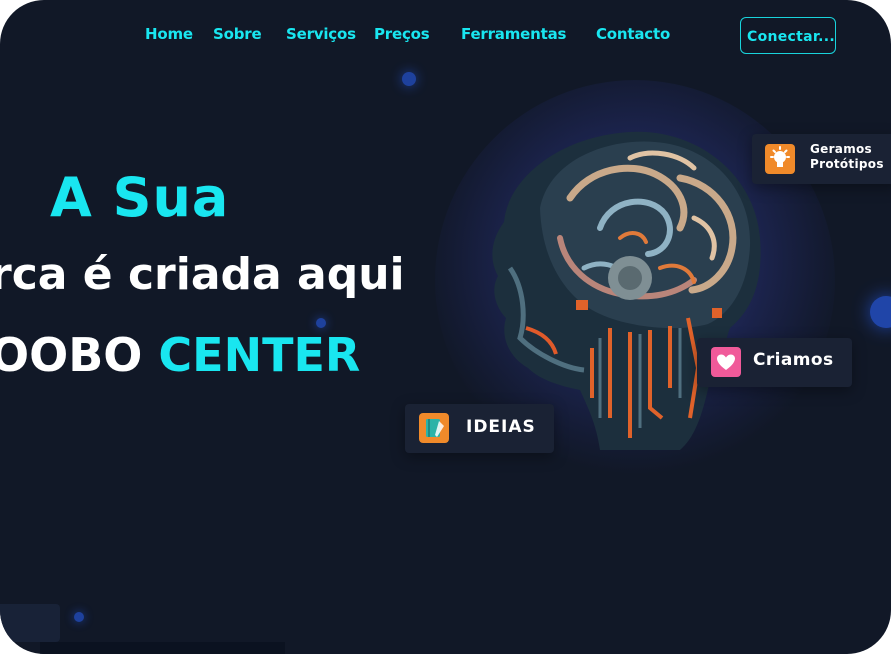  I want to click on hero-heading-line2: rca é criada aqui, so click(202, 274).